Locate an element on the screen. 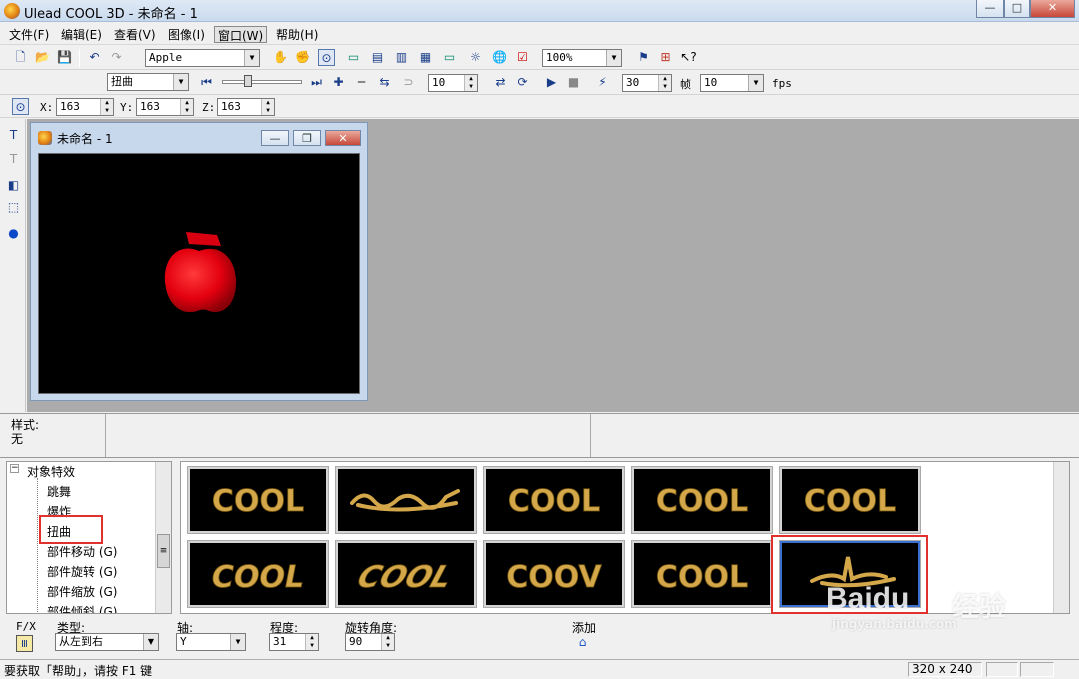  context-help-icon: ↖? is located at coordinates (688, 57).